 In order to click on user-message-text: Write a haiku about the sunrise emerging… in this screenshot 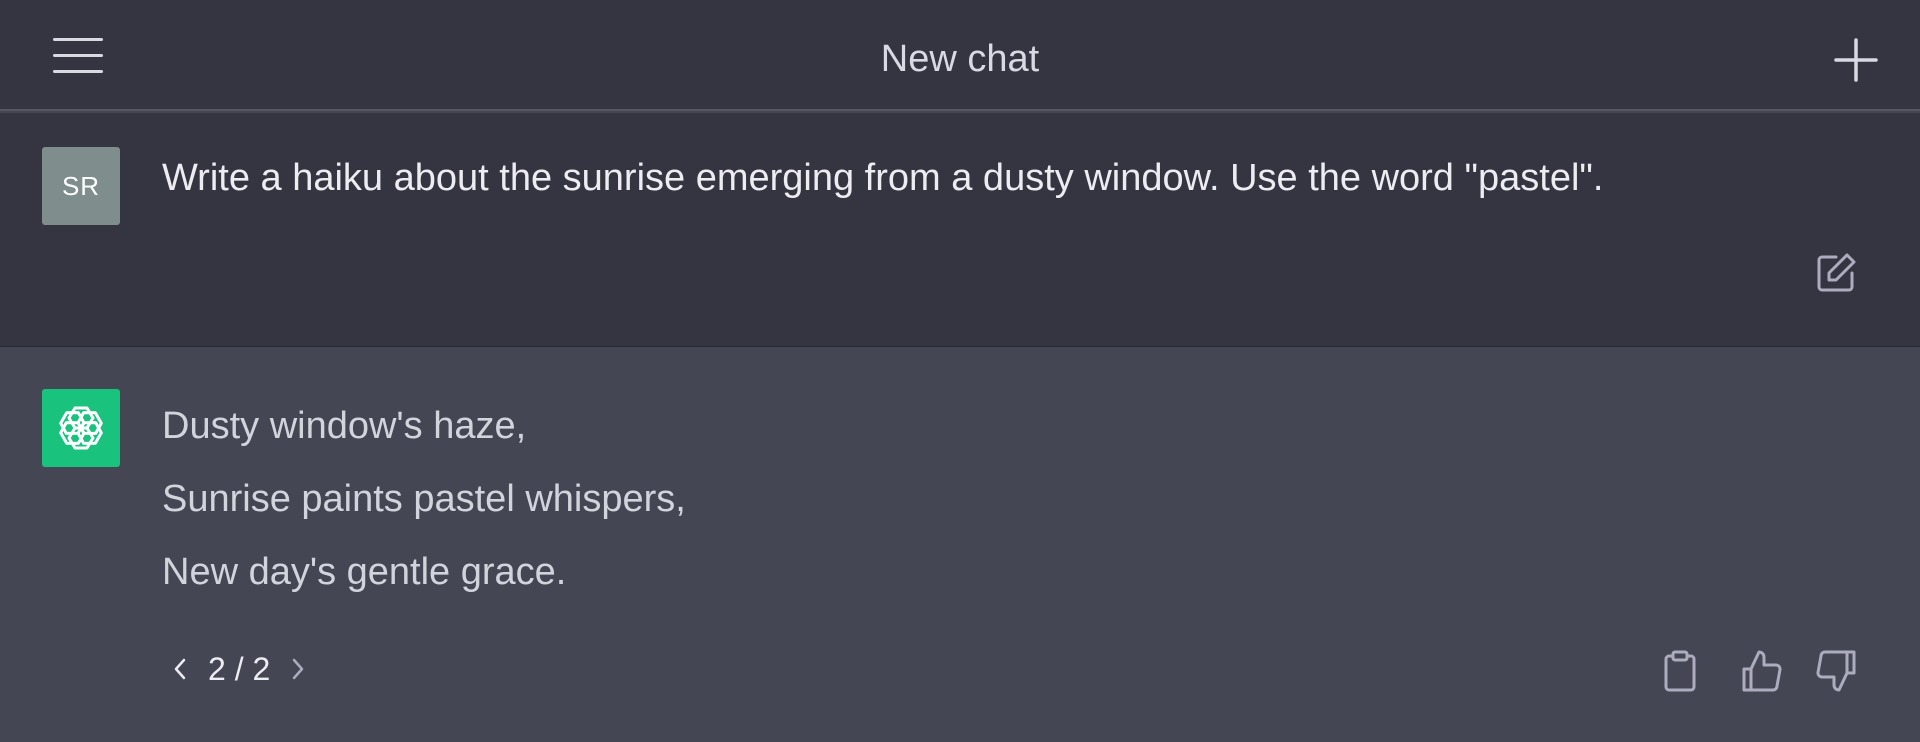, I will do `click(883, 178)`.